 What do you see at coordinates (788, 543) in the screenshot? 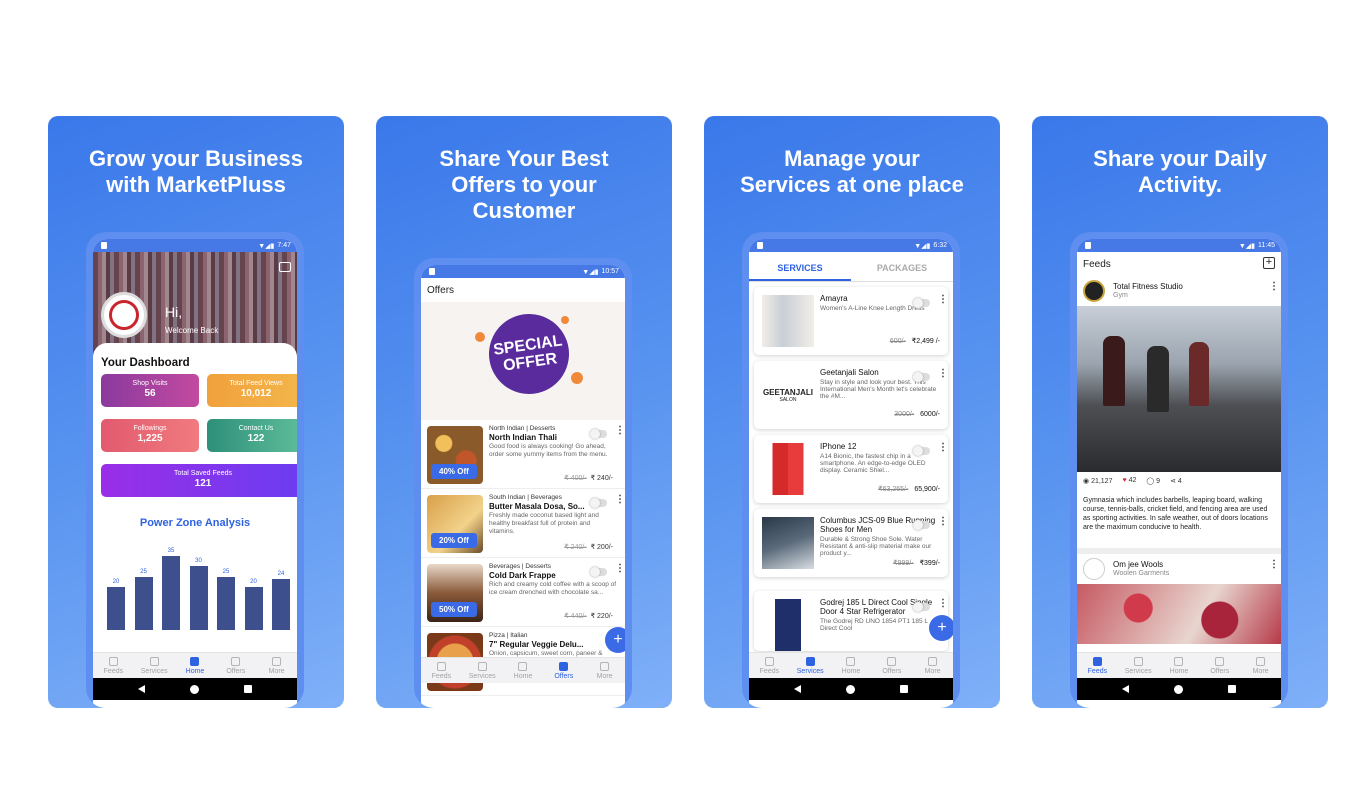
I see `service-image` at bounding box center [788, 543].